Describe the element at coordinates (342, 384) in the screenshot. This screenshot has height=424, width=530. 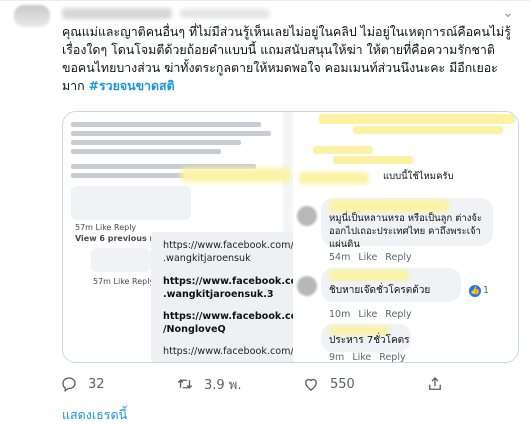
I see `like-count: 550` at that location.